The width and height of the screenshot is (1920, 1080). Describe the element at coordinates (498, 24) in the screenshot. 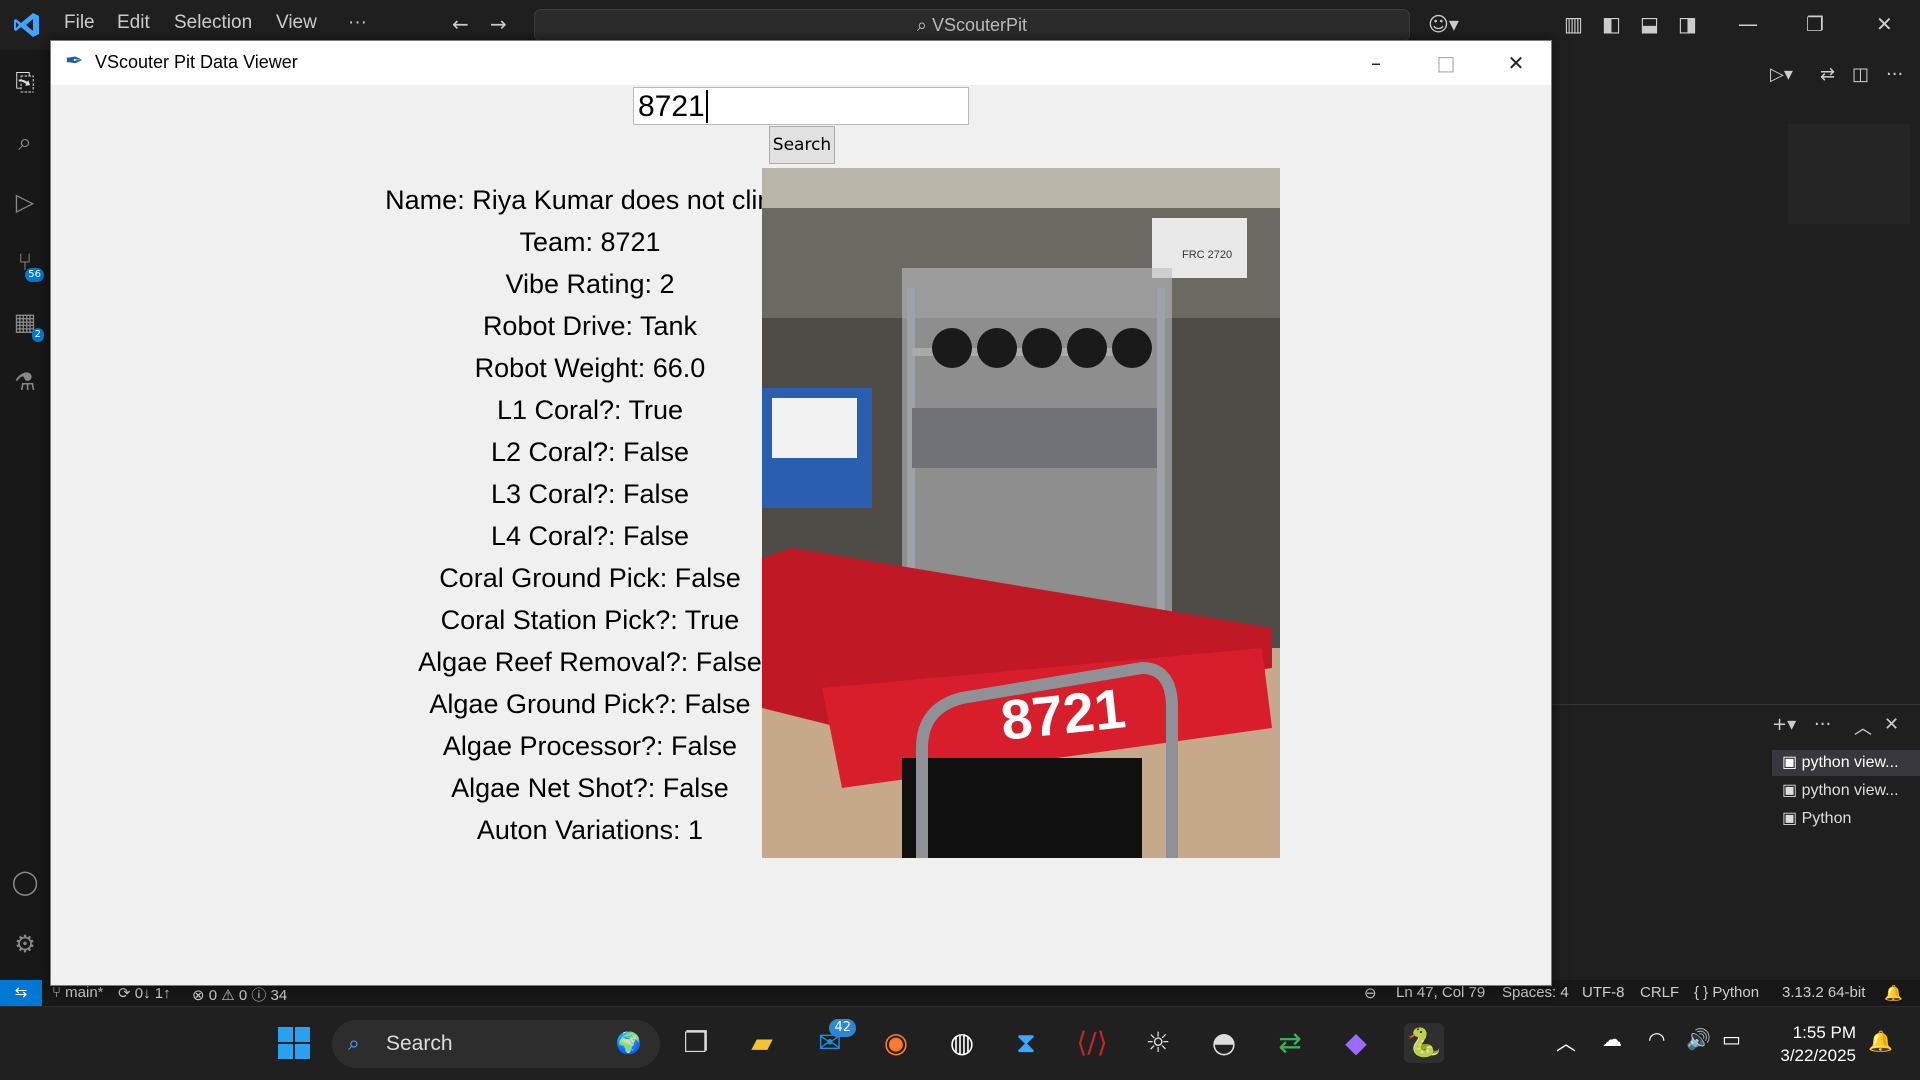

I see `forward-arrow-icon: →` at that location.